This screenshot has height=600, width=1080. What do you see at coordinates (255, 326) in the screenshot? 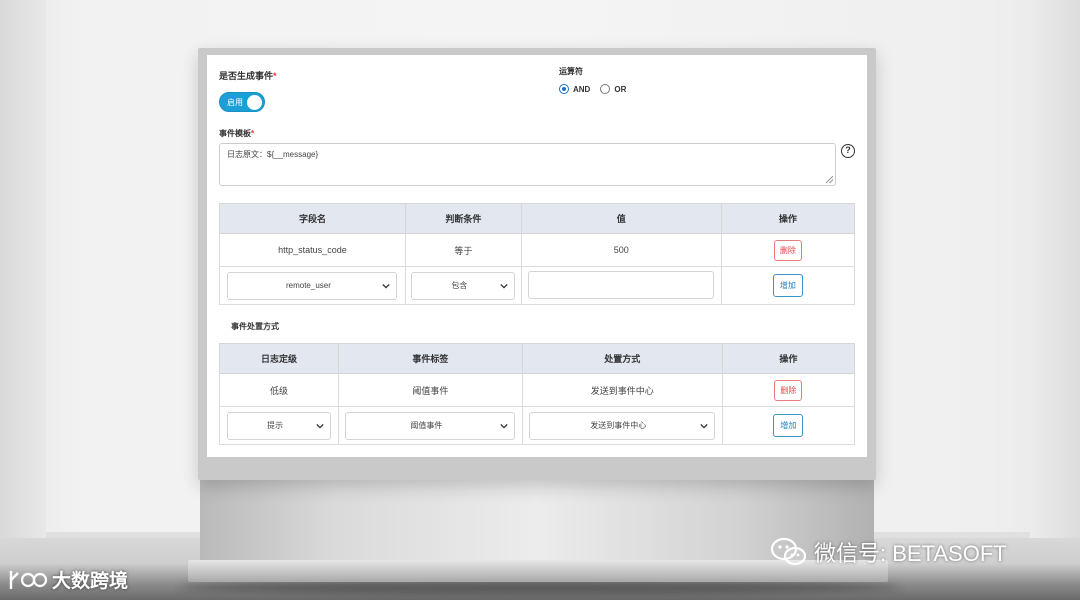
I see `handling-label: 事件处置方式` at bounding box center [255, 326].